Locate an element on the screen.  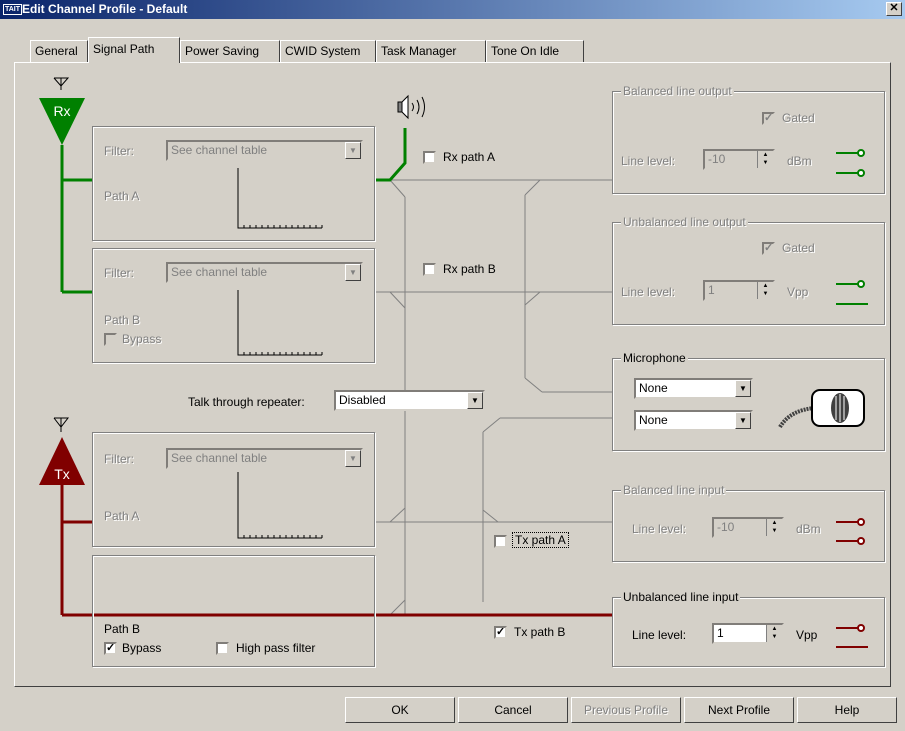
unbalanced-input-level-spinner: 1 ▲ ▼ is located at coordinates (748, 633).